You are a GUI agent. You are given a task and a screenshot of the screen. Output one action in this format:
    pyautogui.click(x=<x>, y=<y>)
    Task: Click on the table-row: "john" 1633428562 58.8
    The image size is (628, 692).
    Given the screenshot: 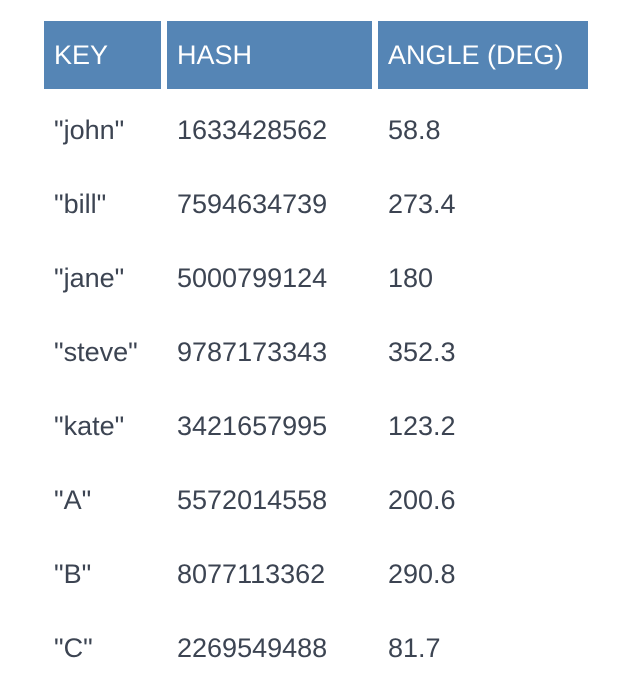 What is the action you would take?
    pyautogui.click(x=316, y=130)
    